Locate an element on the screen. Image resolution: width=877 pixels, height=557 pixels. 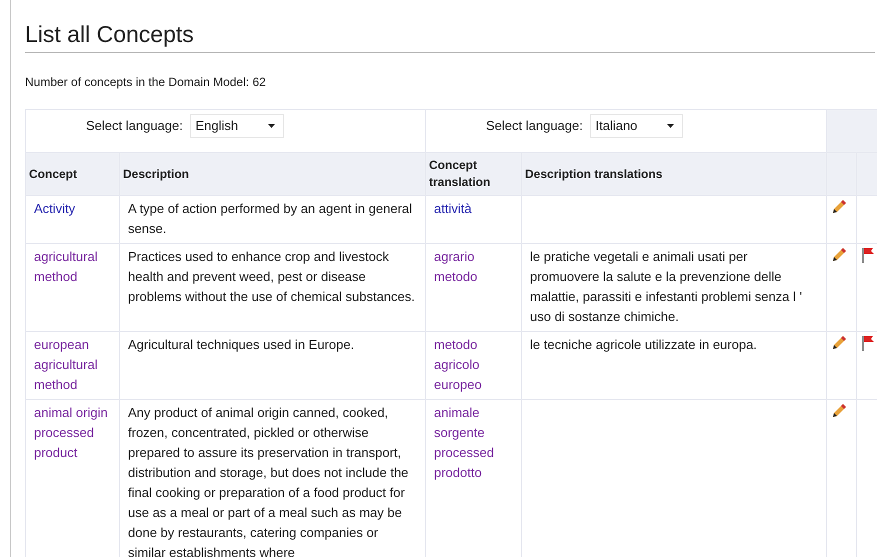
page-title: List all Concepts is located at coordinates (450, 26).